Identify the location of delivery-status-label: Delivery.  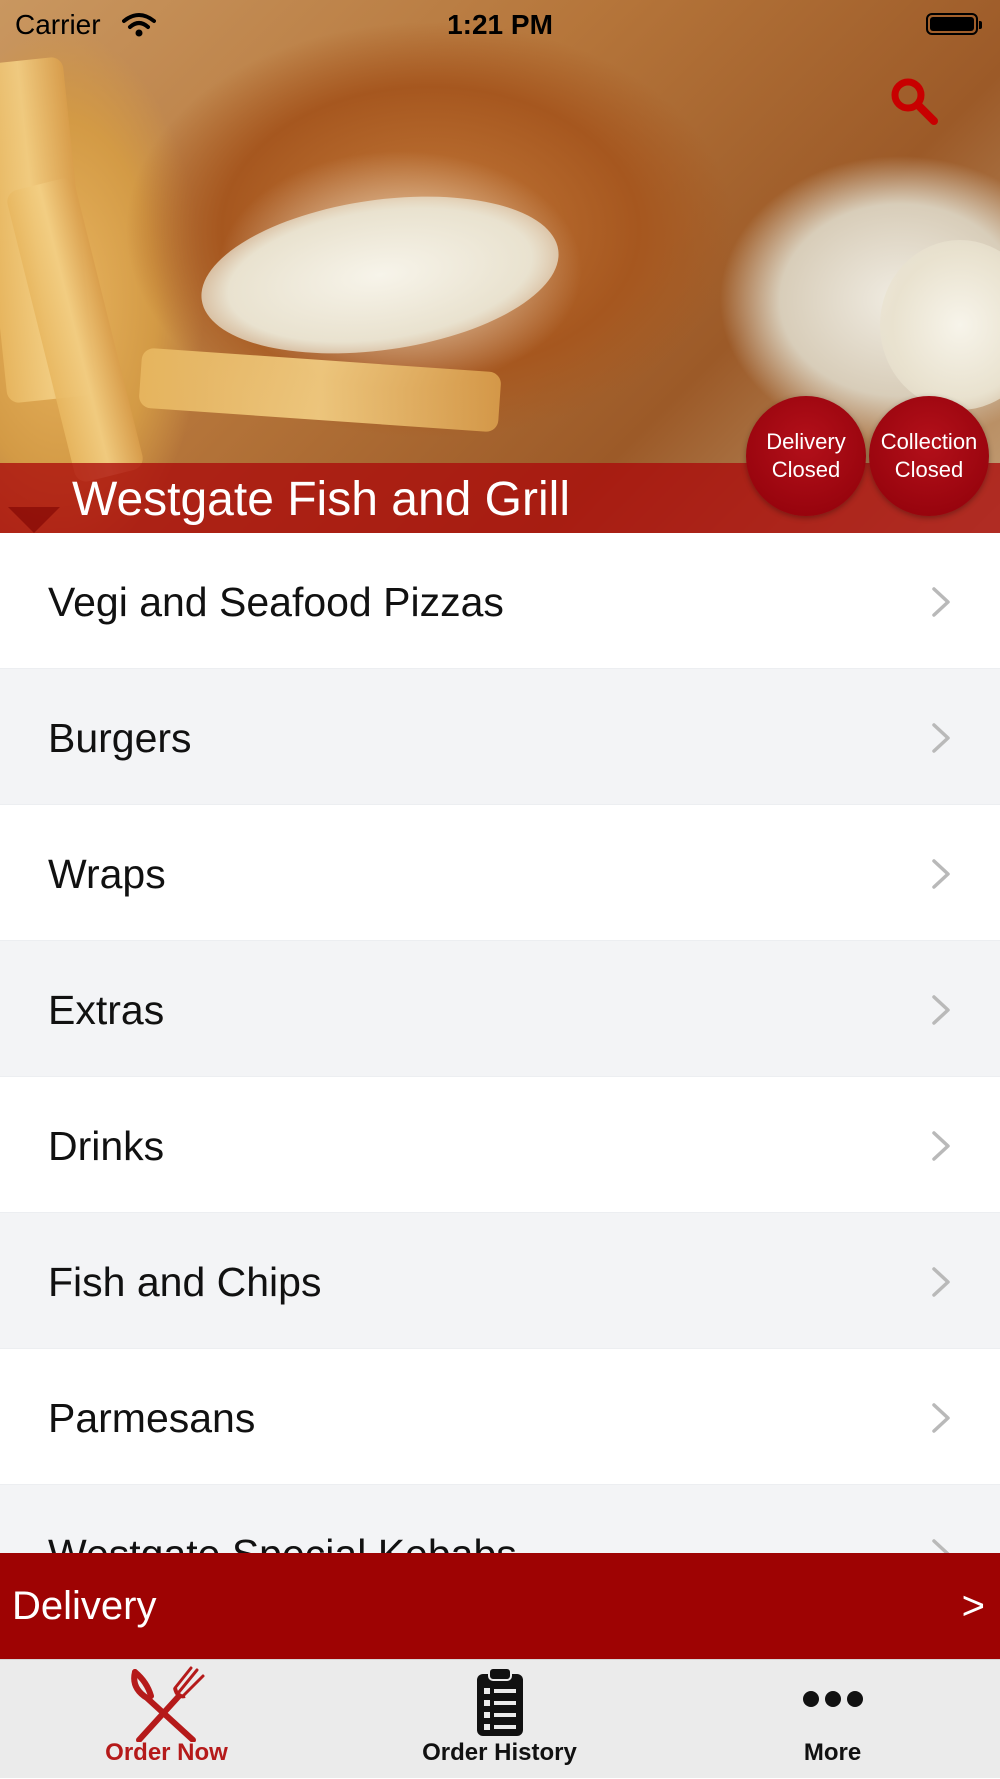
(806, 441).